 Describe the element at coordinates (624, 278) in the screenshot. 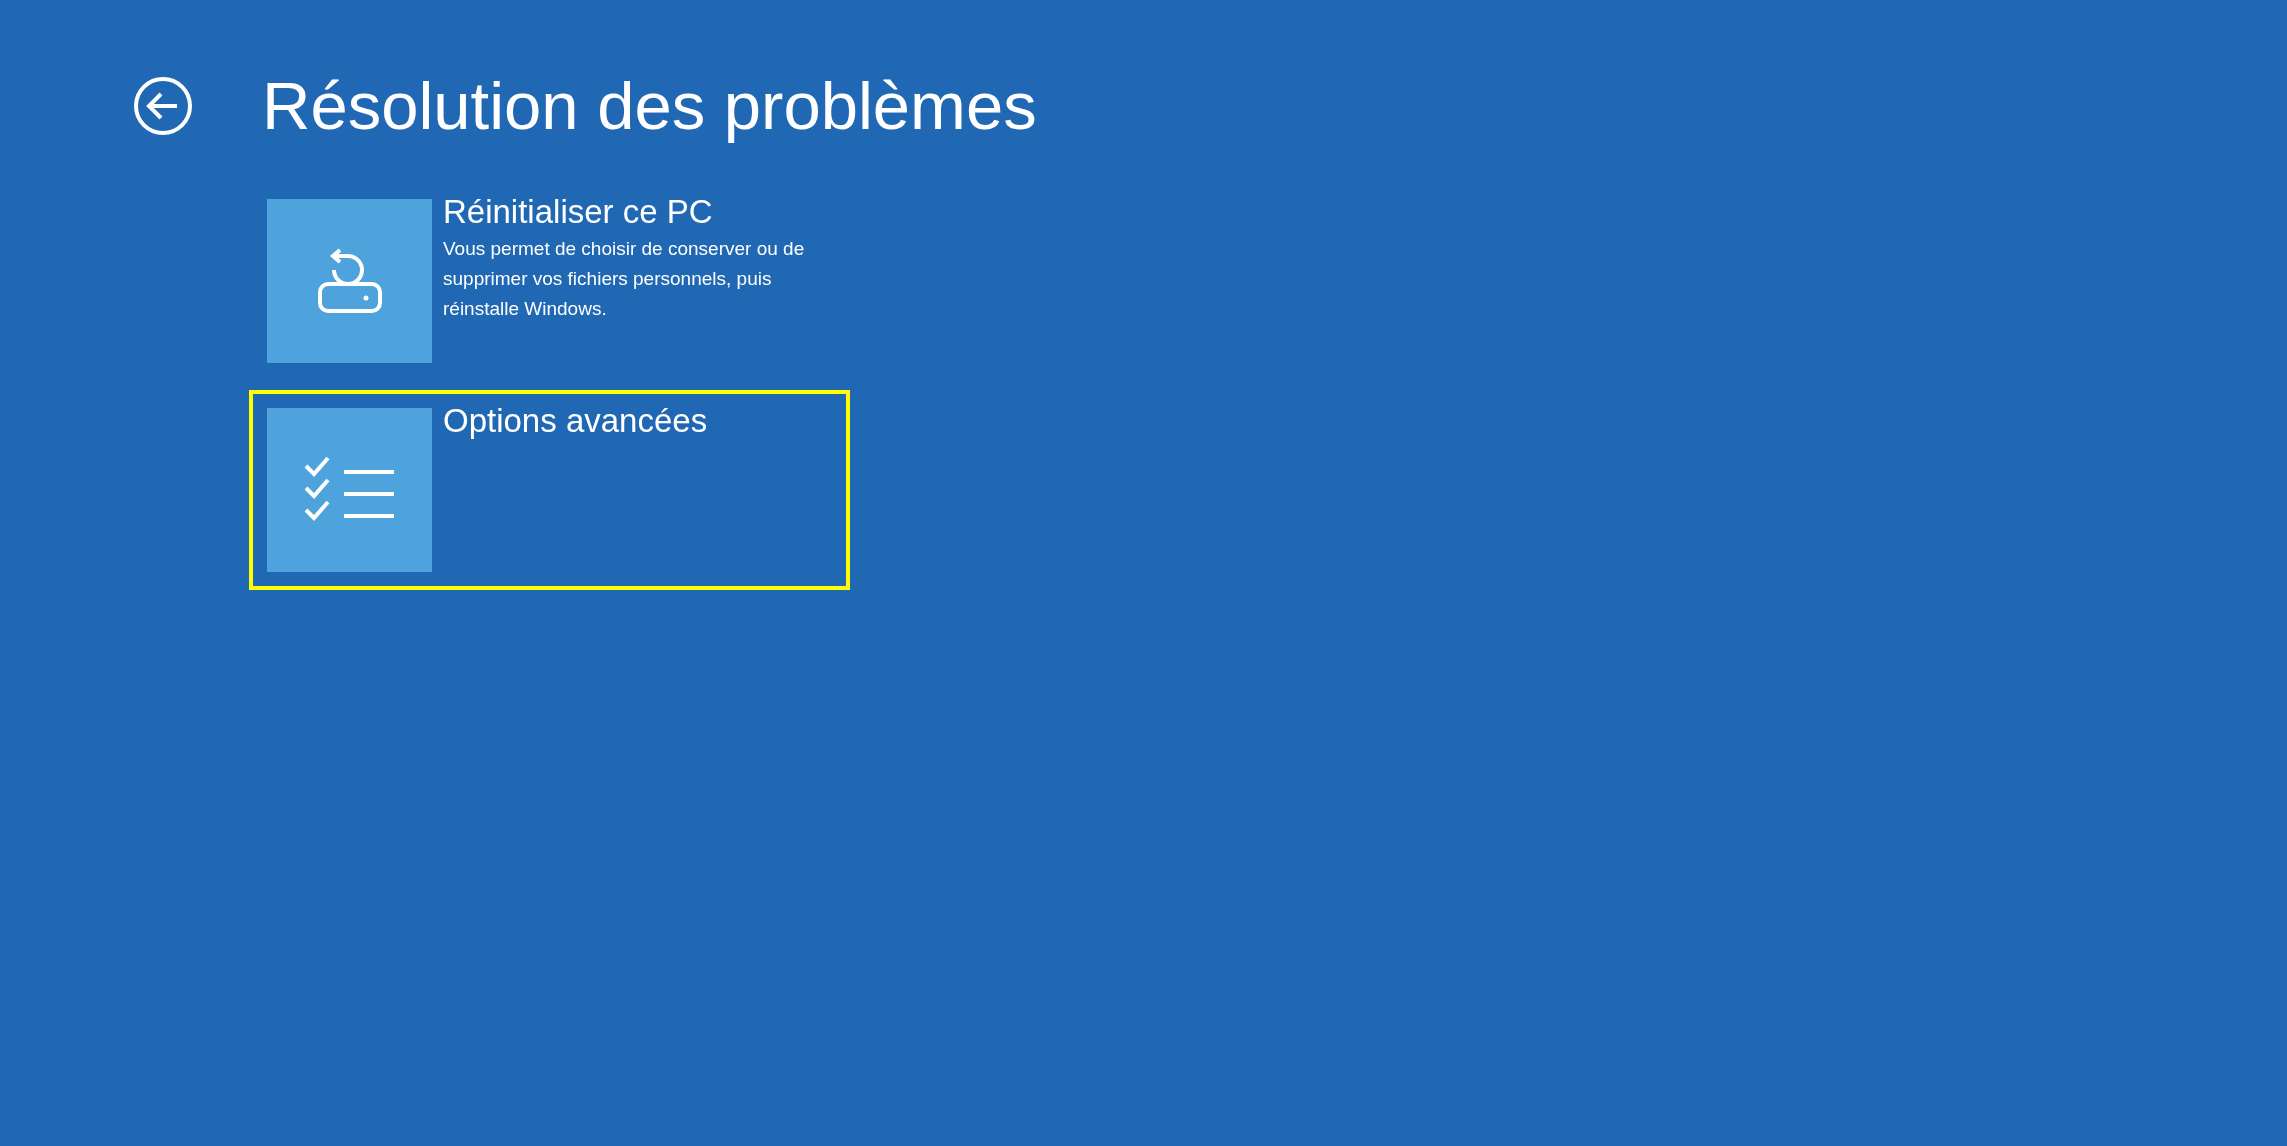

I see `option-description: Vous permet de choisir de conserver ou de supprimer vos fichiers personnels, puis réinstalle Windows.` at that location.